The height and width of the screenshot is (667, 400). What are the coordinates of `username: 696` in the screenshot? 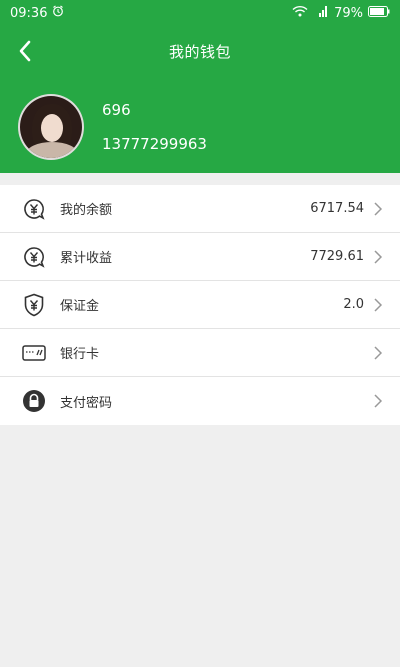 It's located at (116, 110).